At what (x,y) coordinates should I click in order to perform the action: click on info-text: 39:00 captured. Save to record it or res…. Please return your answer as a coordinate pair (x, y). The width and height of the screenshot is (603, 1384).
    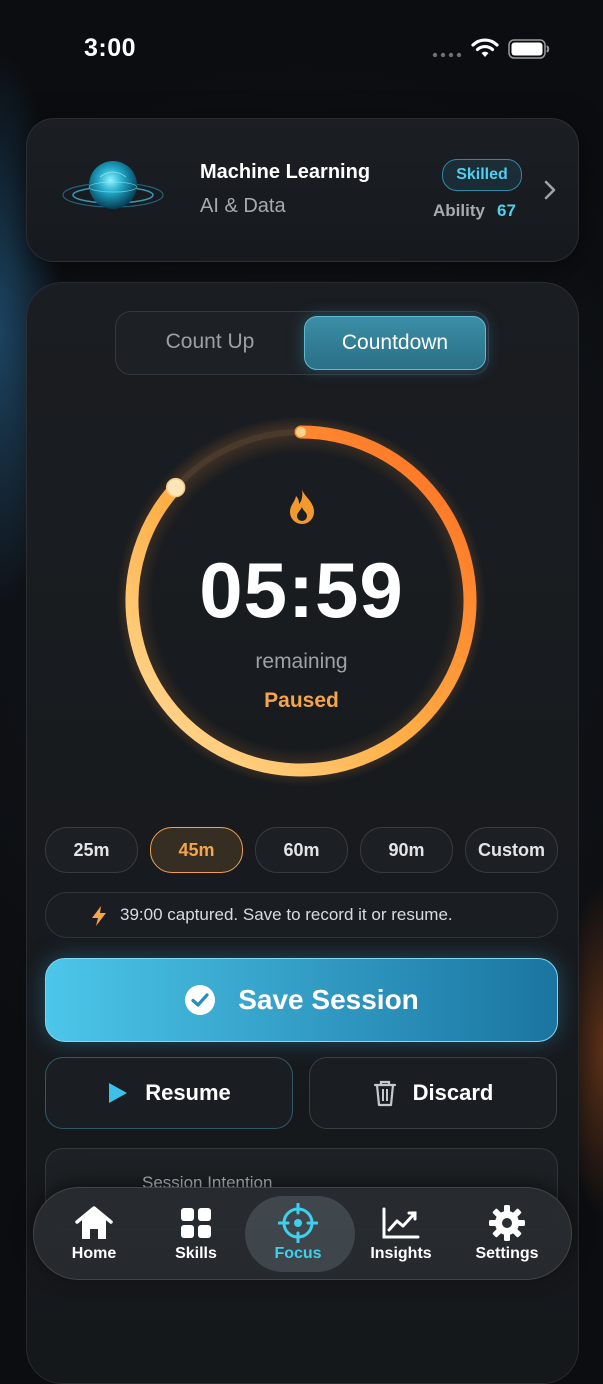
    Looking at the image, I should click on (286, 914).